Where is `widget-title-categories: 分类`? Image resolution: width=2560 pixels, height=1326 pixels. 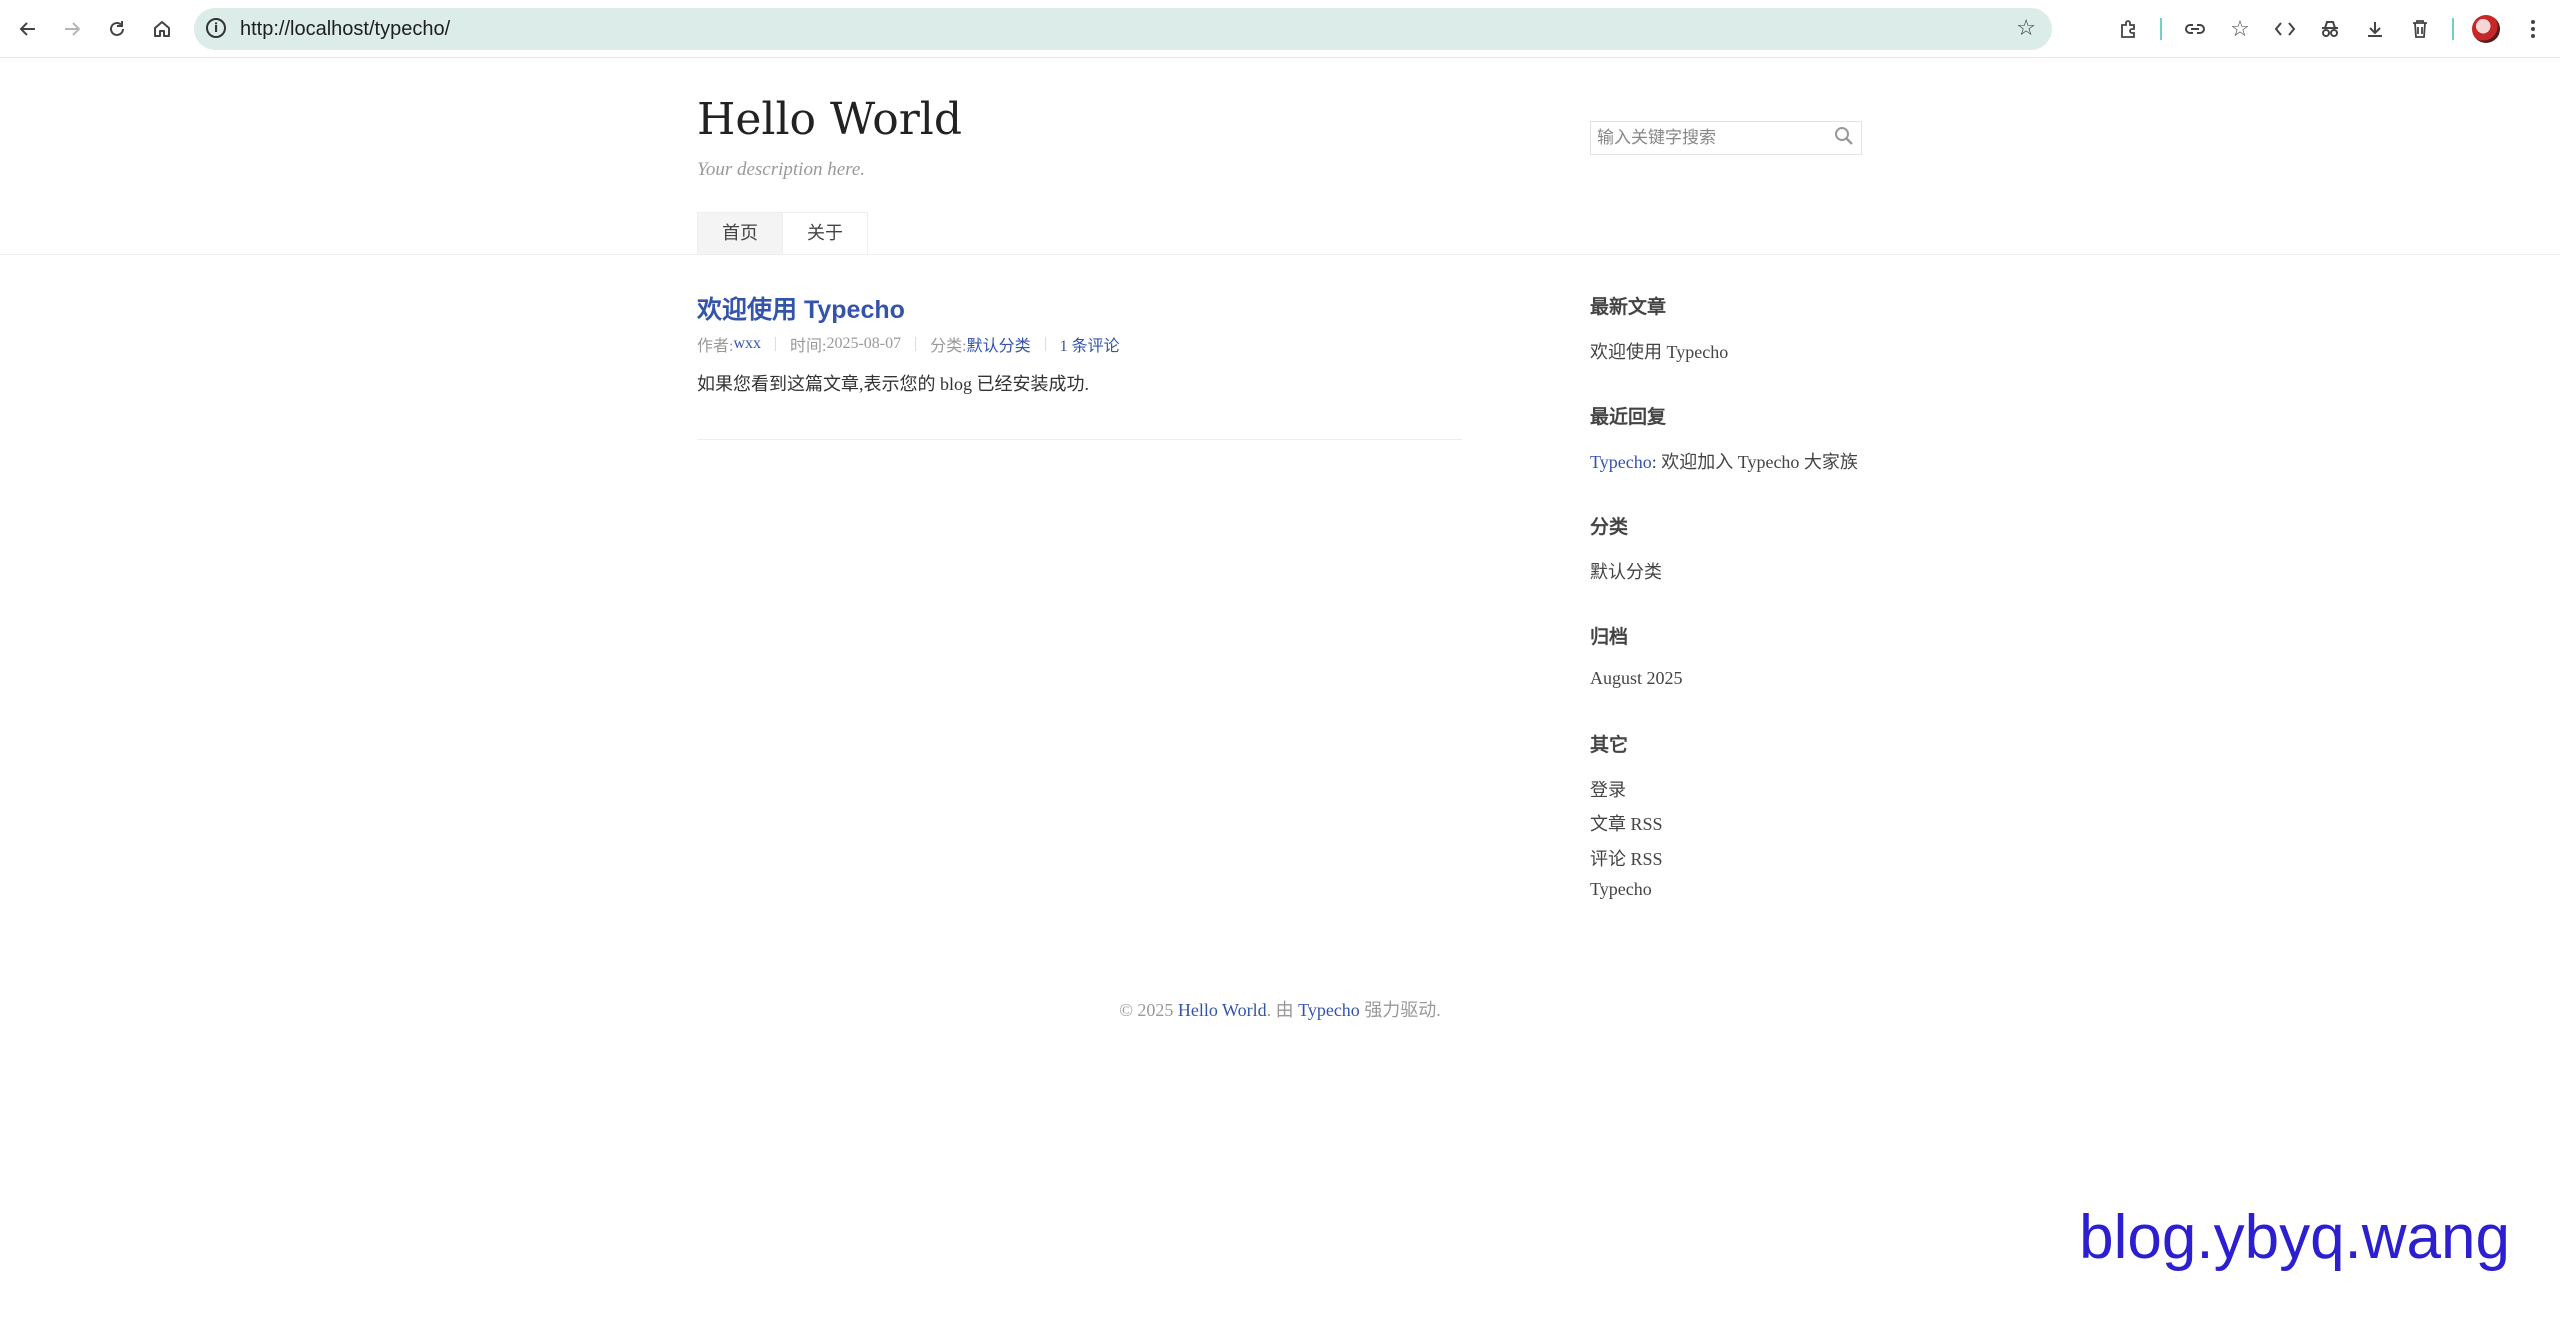
widget-title-categories: 分类 is located at coordinates (1609, 527).